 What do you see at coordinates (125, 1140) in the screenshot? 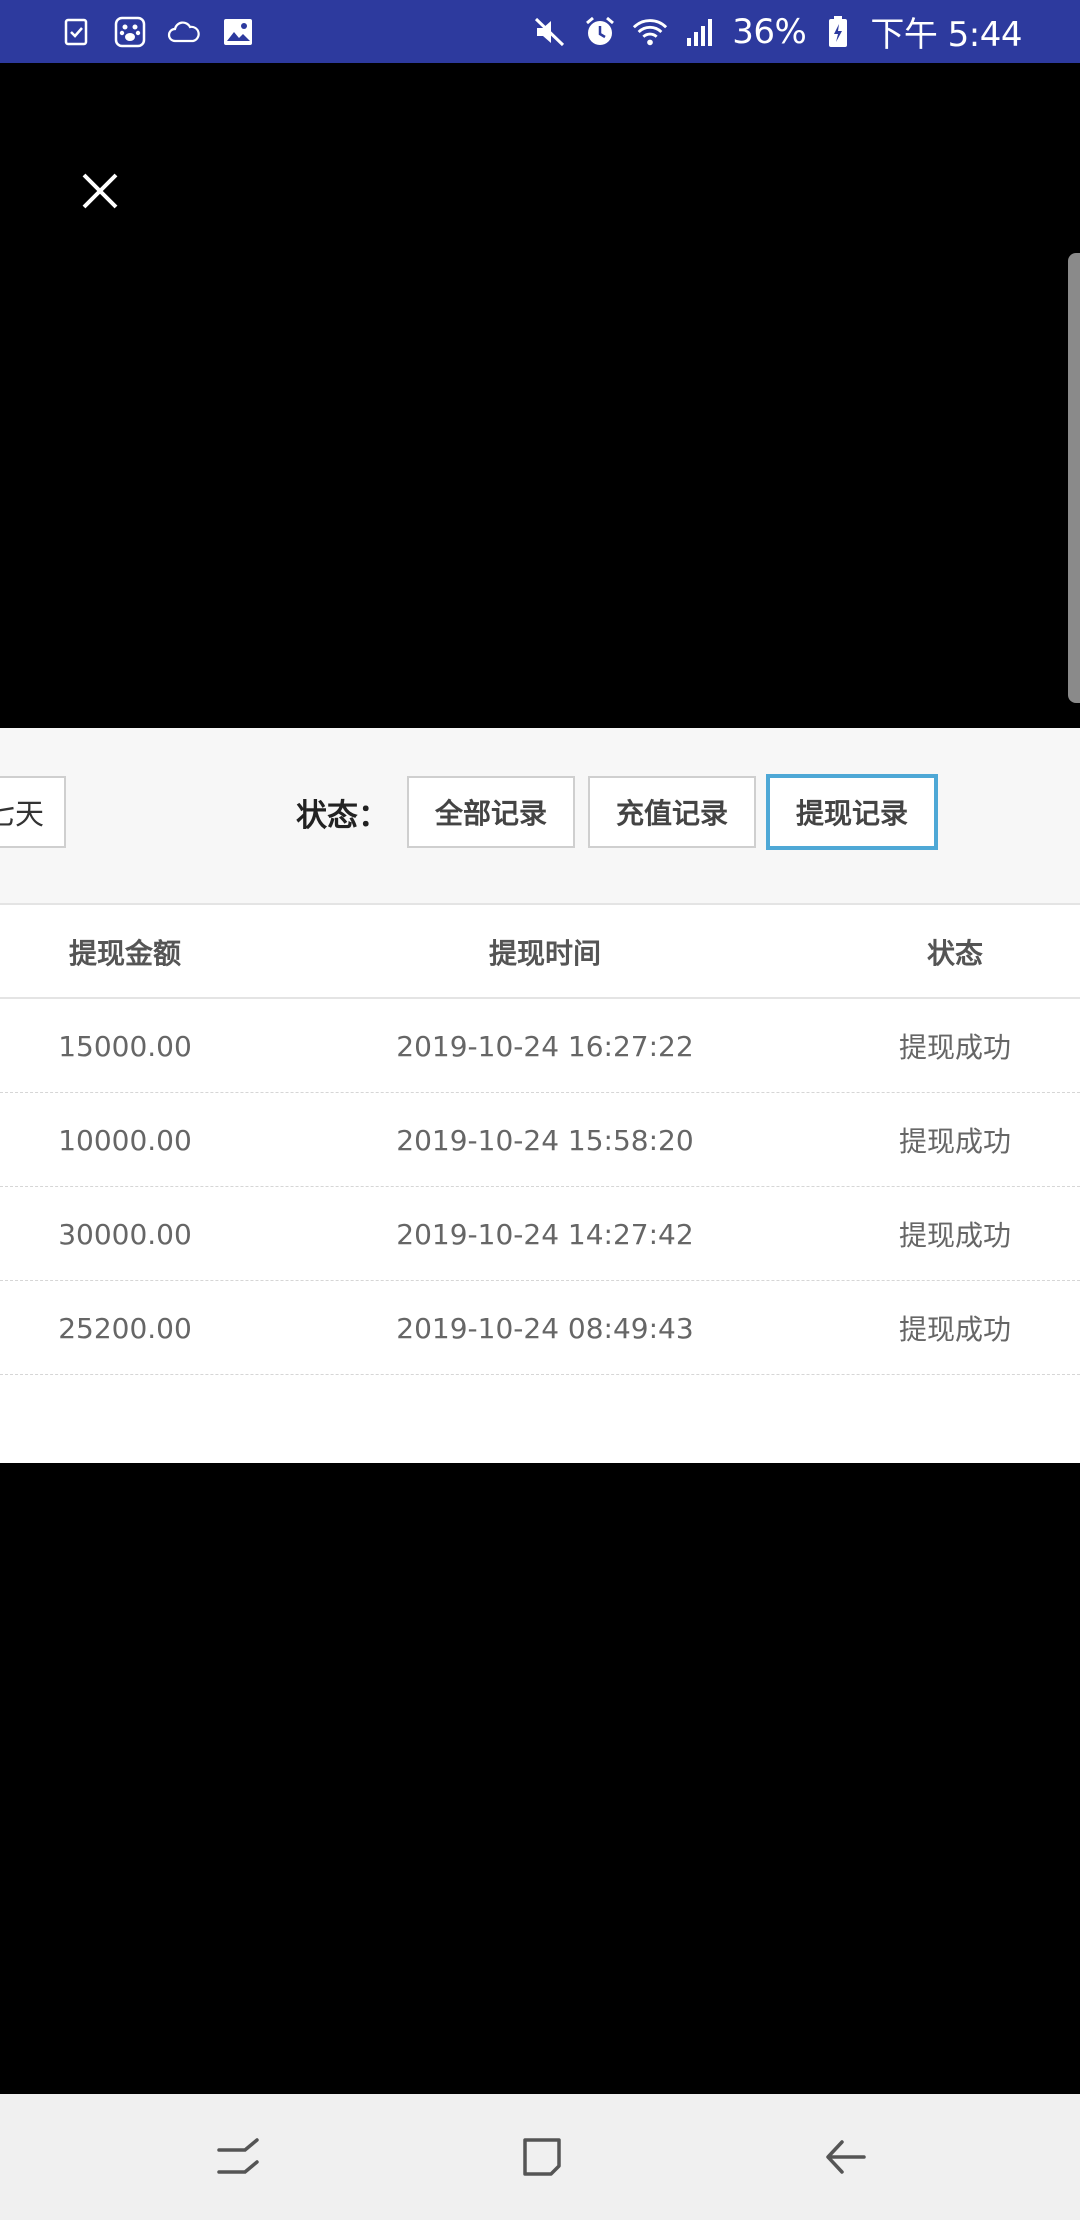
I see `row-amount: 10000.00` at bounding box center [125, 1140].